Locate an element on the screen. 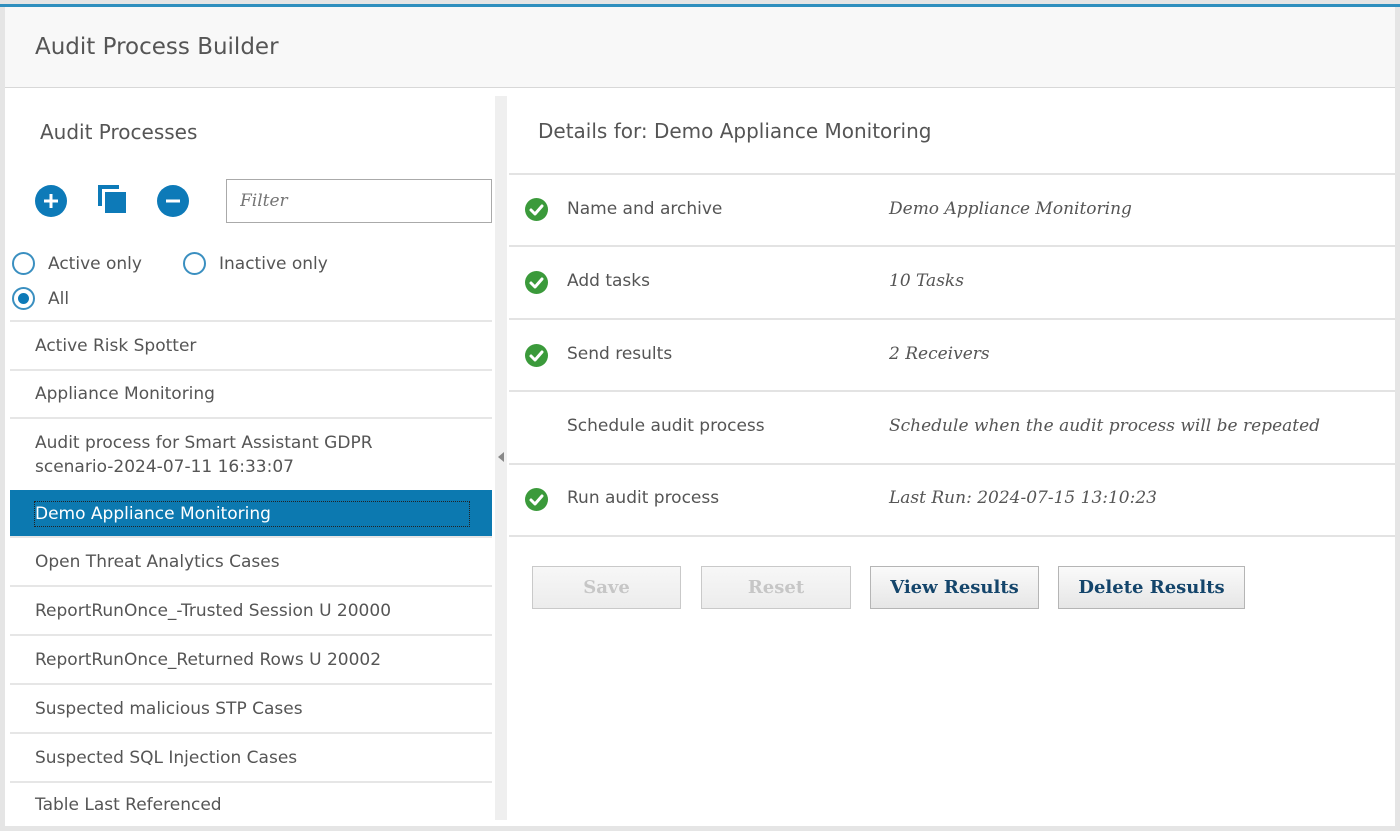  minus-circle-icon is located at coordinates (173, 201).